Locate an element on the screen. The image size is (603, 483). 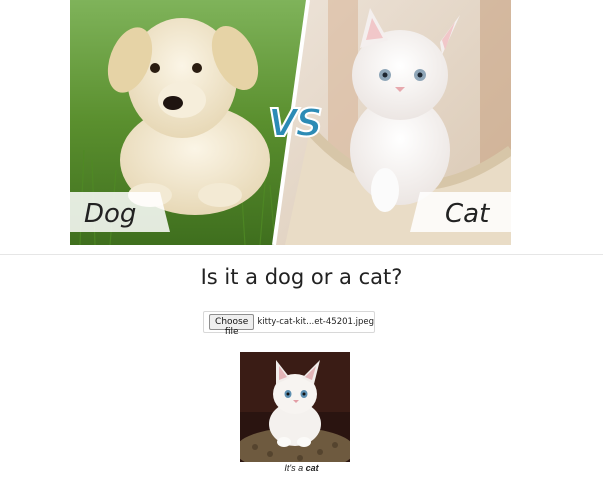
prediction-caption: It's a cat is located at coordinates (301, 468).